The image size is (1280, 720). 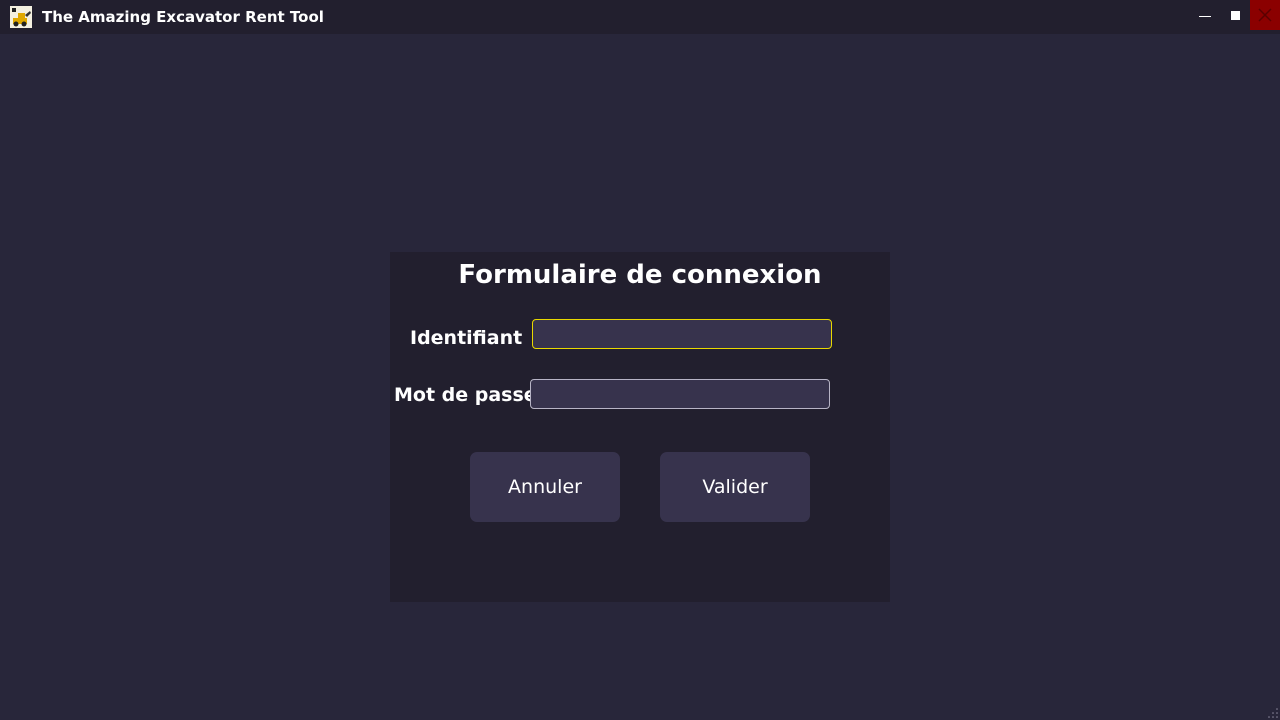 What do you see at coordinates (466, 338) in the screenshot?
I see `username-label: Identifiant` at bounding box center [466, 338].